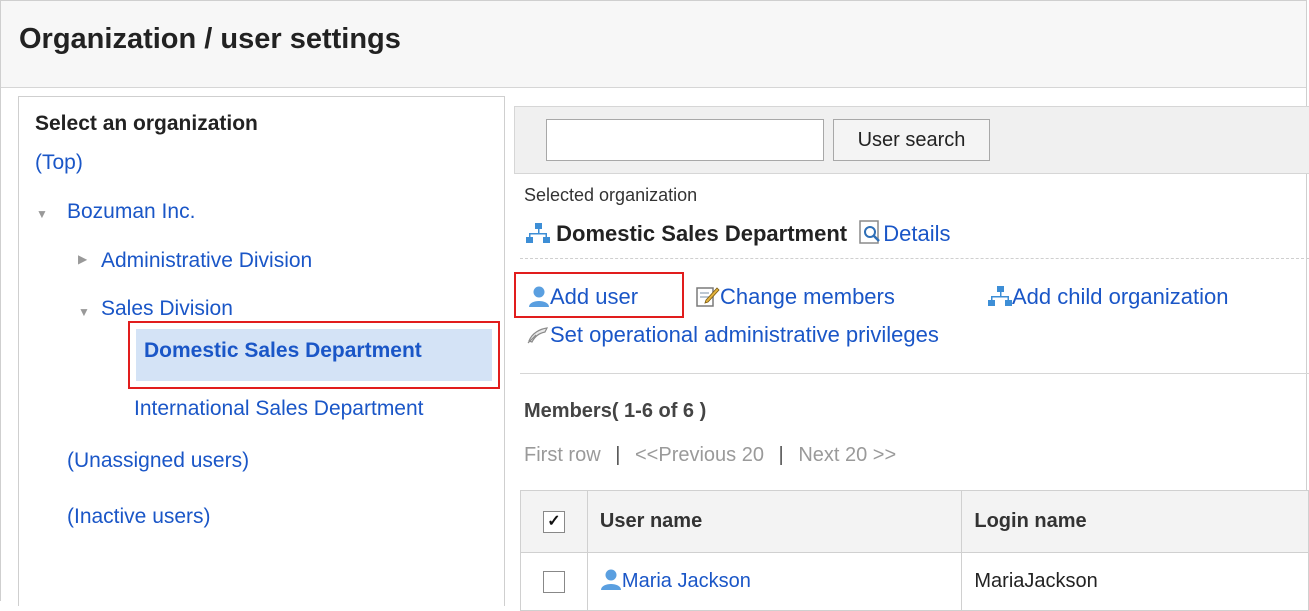 The width and height of the screenshot is (1309, 611). Describe the element at coordinates (82, 259) in the screenshot. I see `triangle-right-icon: ▶` at that location.